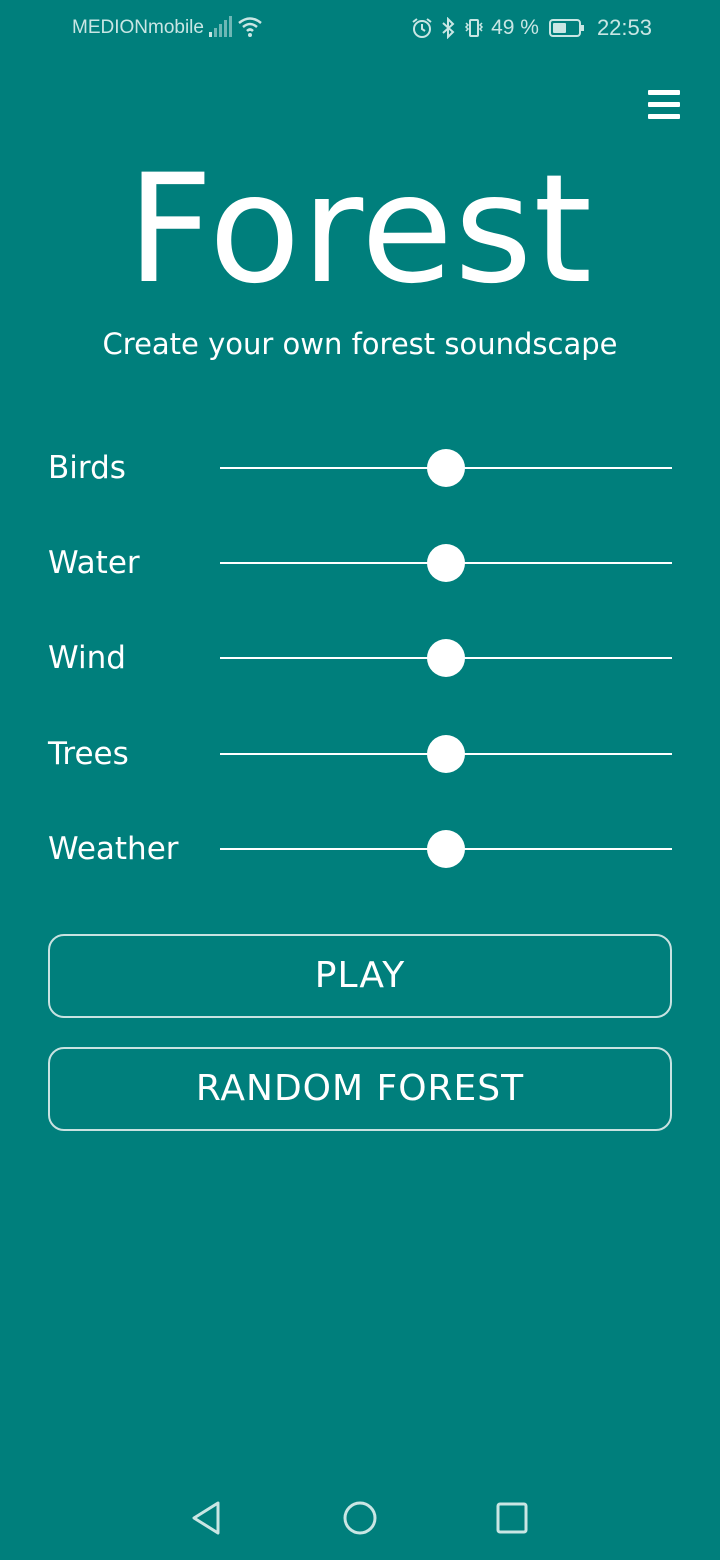 Image resolution: width=720 pixels, height=1560 pixels. I want to click on status-icons-right: 49 % 22:53, so click(531, 28).